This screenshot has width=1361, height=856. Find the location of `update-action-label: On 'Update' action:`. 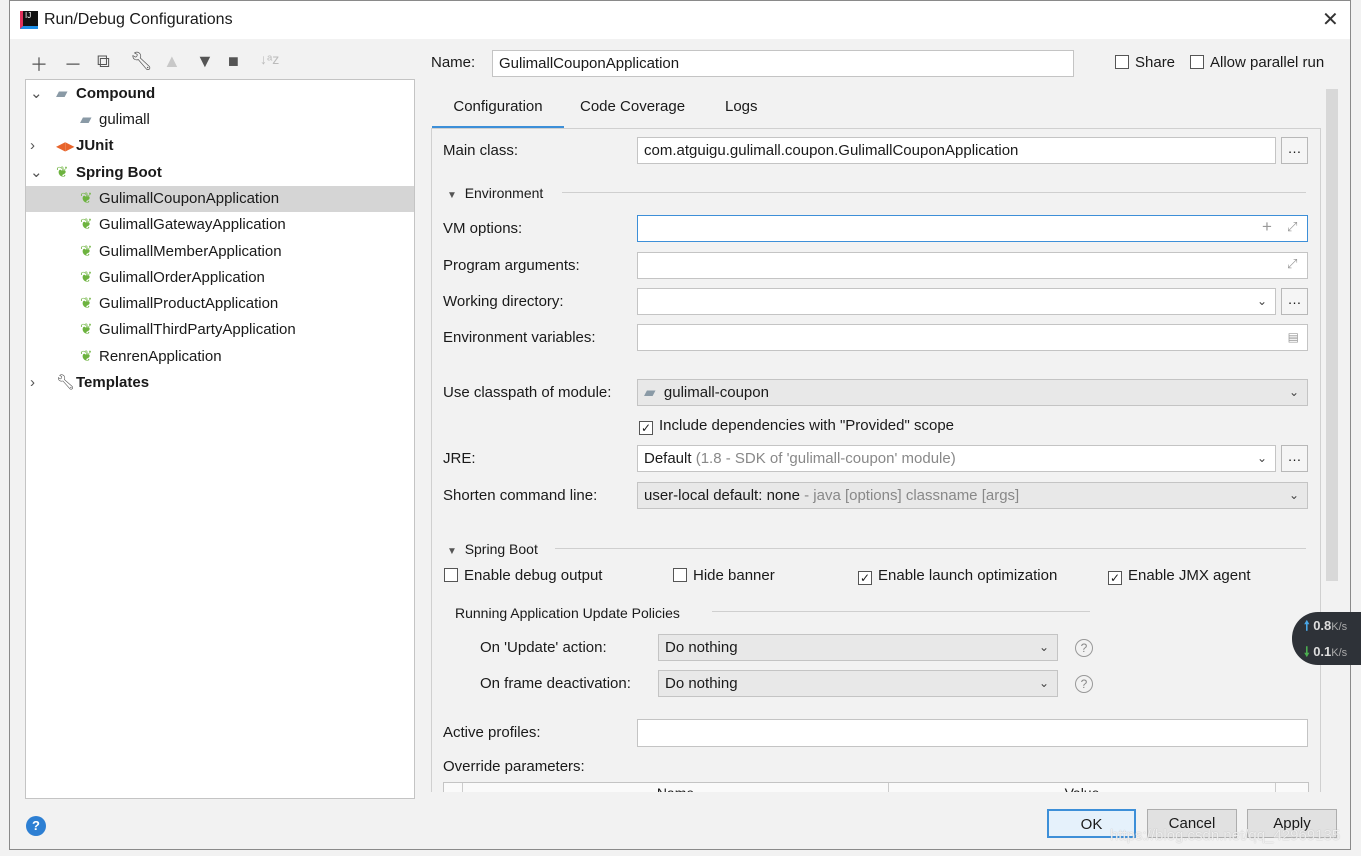

update-action-label: On 'Update' action: is located at coordinates (543, 647).